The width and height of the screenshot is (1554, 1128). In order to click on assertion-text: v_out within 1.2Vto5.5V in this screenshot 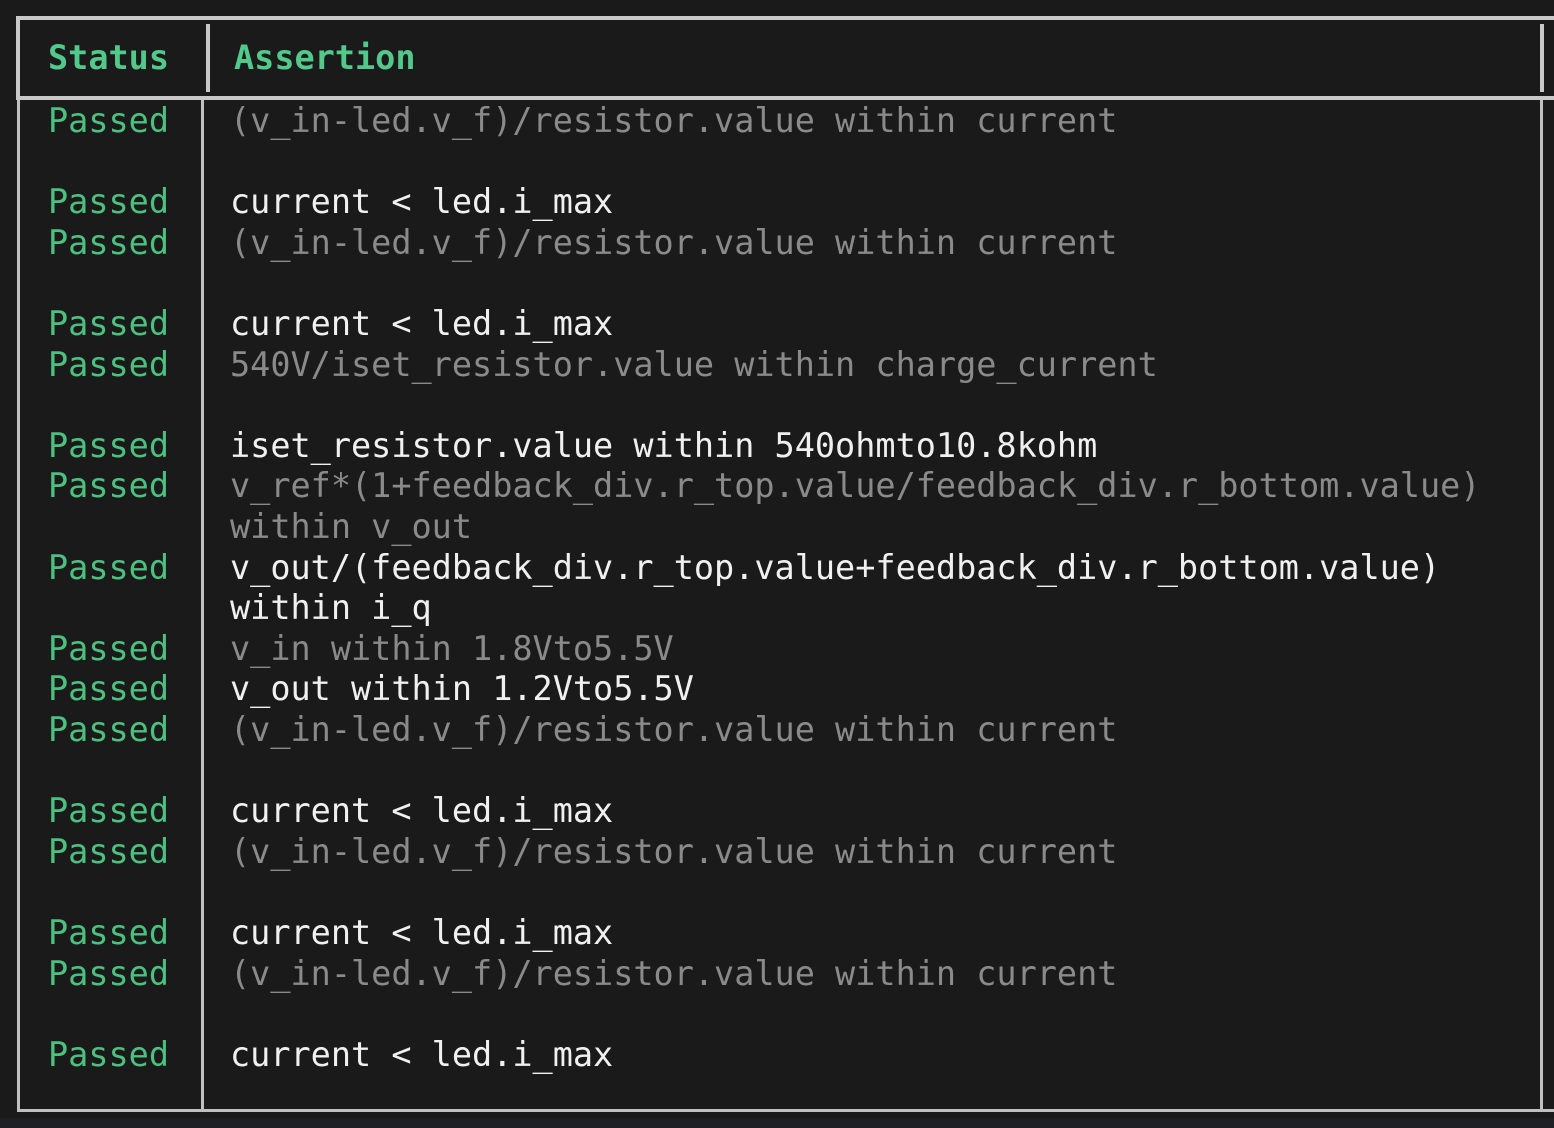, I will do `click(462, 689)`.